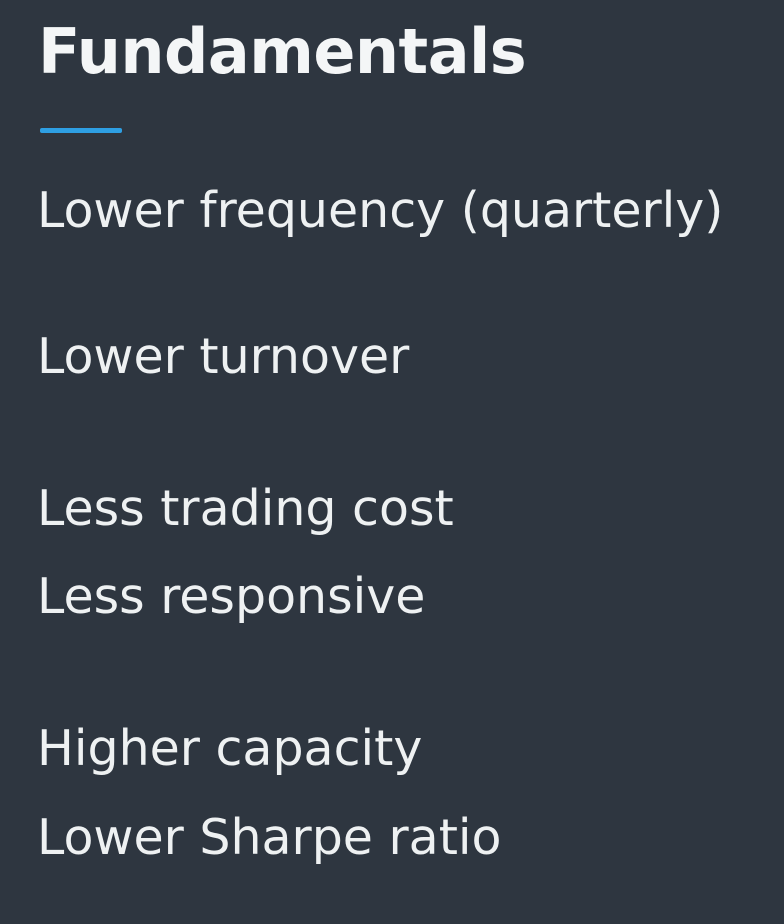  What do you see at coordinates (230, 748) in the screenshot?
I see `point-higher-capacity: Higher capacity` at bounding box center [230, 748].